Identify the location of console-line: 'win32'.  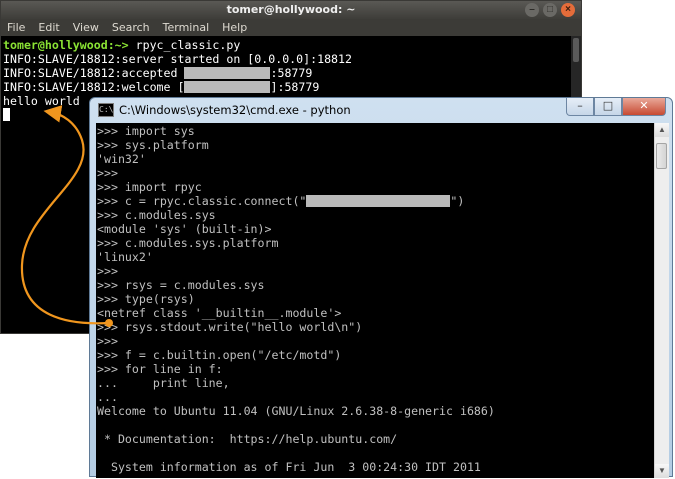
(121, 159).